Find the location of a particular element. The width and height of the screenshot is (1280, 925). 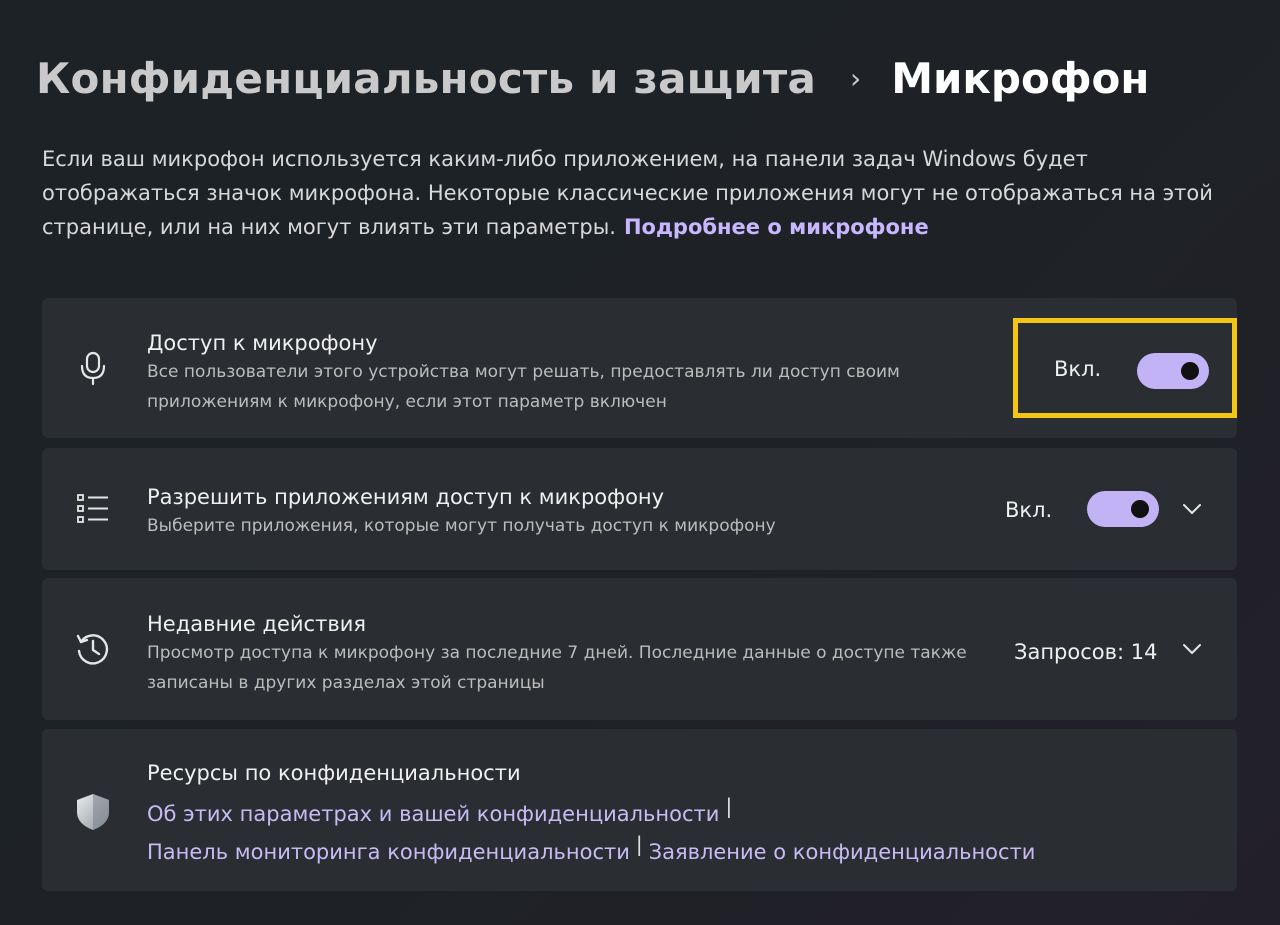

microphone-icon is located at coordinates (93, 368).